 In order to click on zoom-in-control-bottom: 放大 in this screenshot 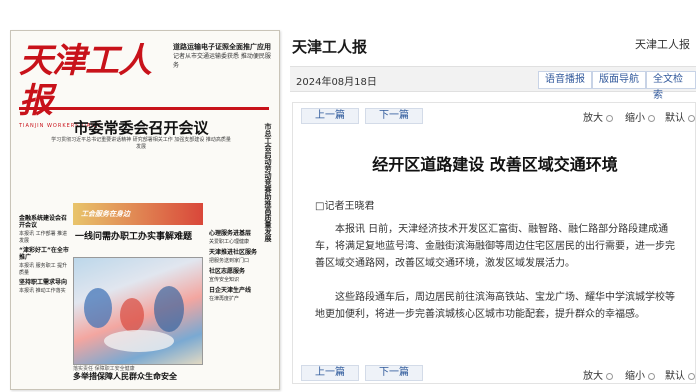, I will do `click(598, 374)`.